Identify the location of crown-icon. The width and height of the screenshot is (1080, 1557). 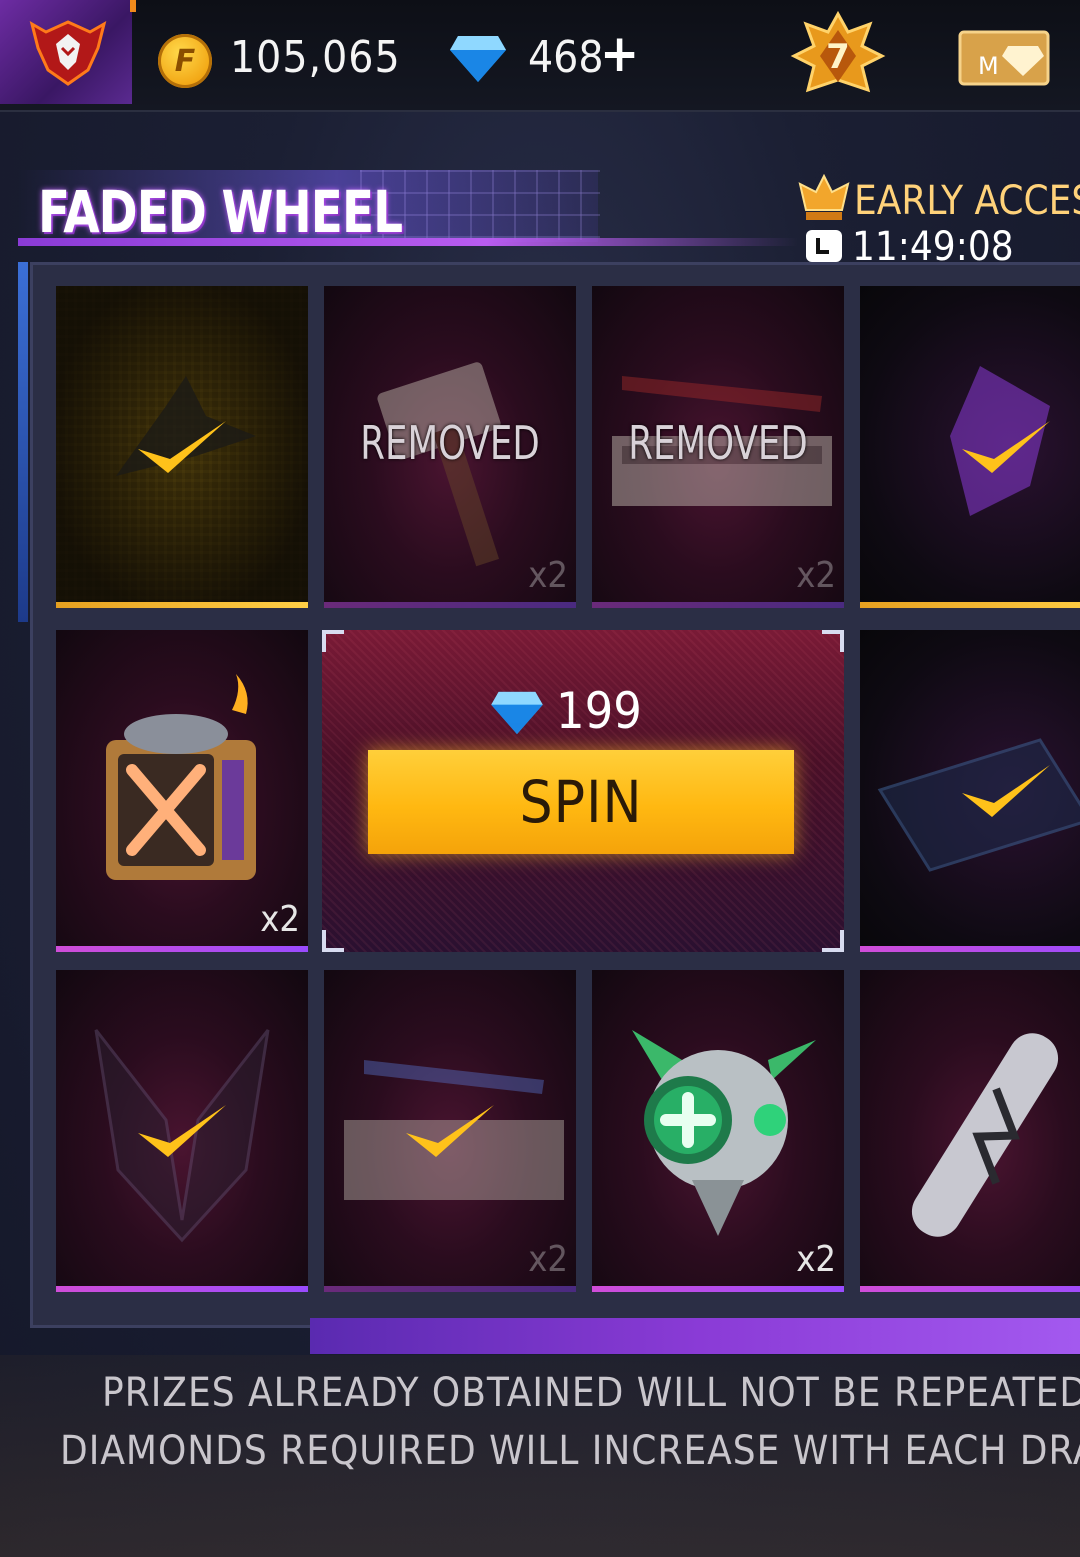
(824, 197).